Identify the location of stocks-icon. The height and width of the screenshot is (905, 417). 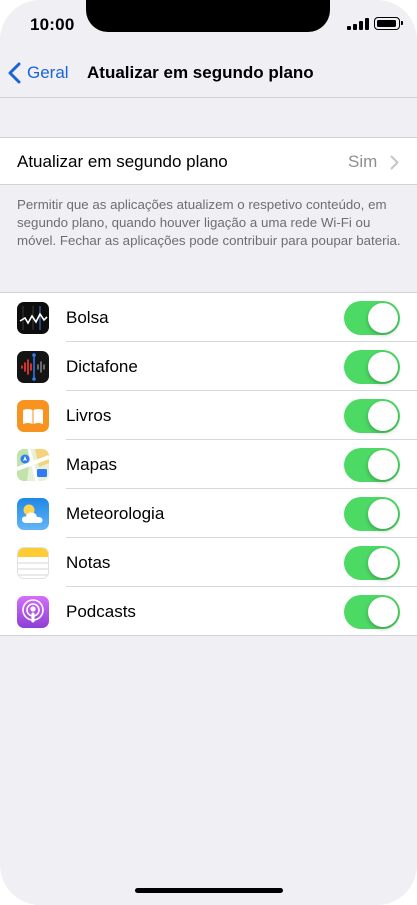
(33, 318).